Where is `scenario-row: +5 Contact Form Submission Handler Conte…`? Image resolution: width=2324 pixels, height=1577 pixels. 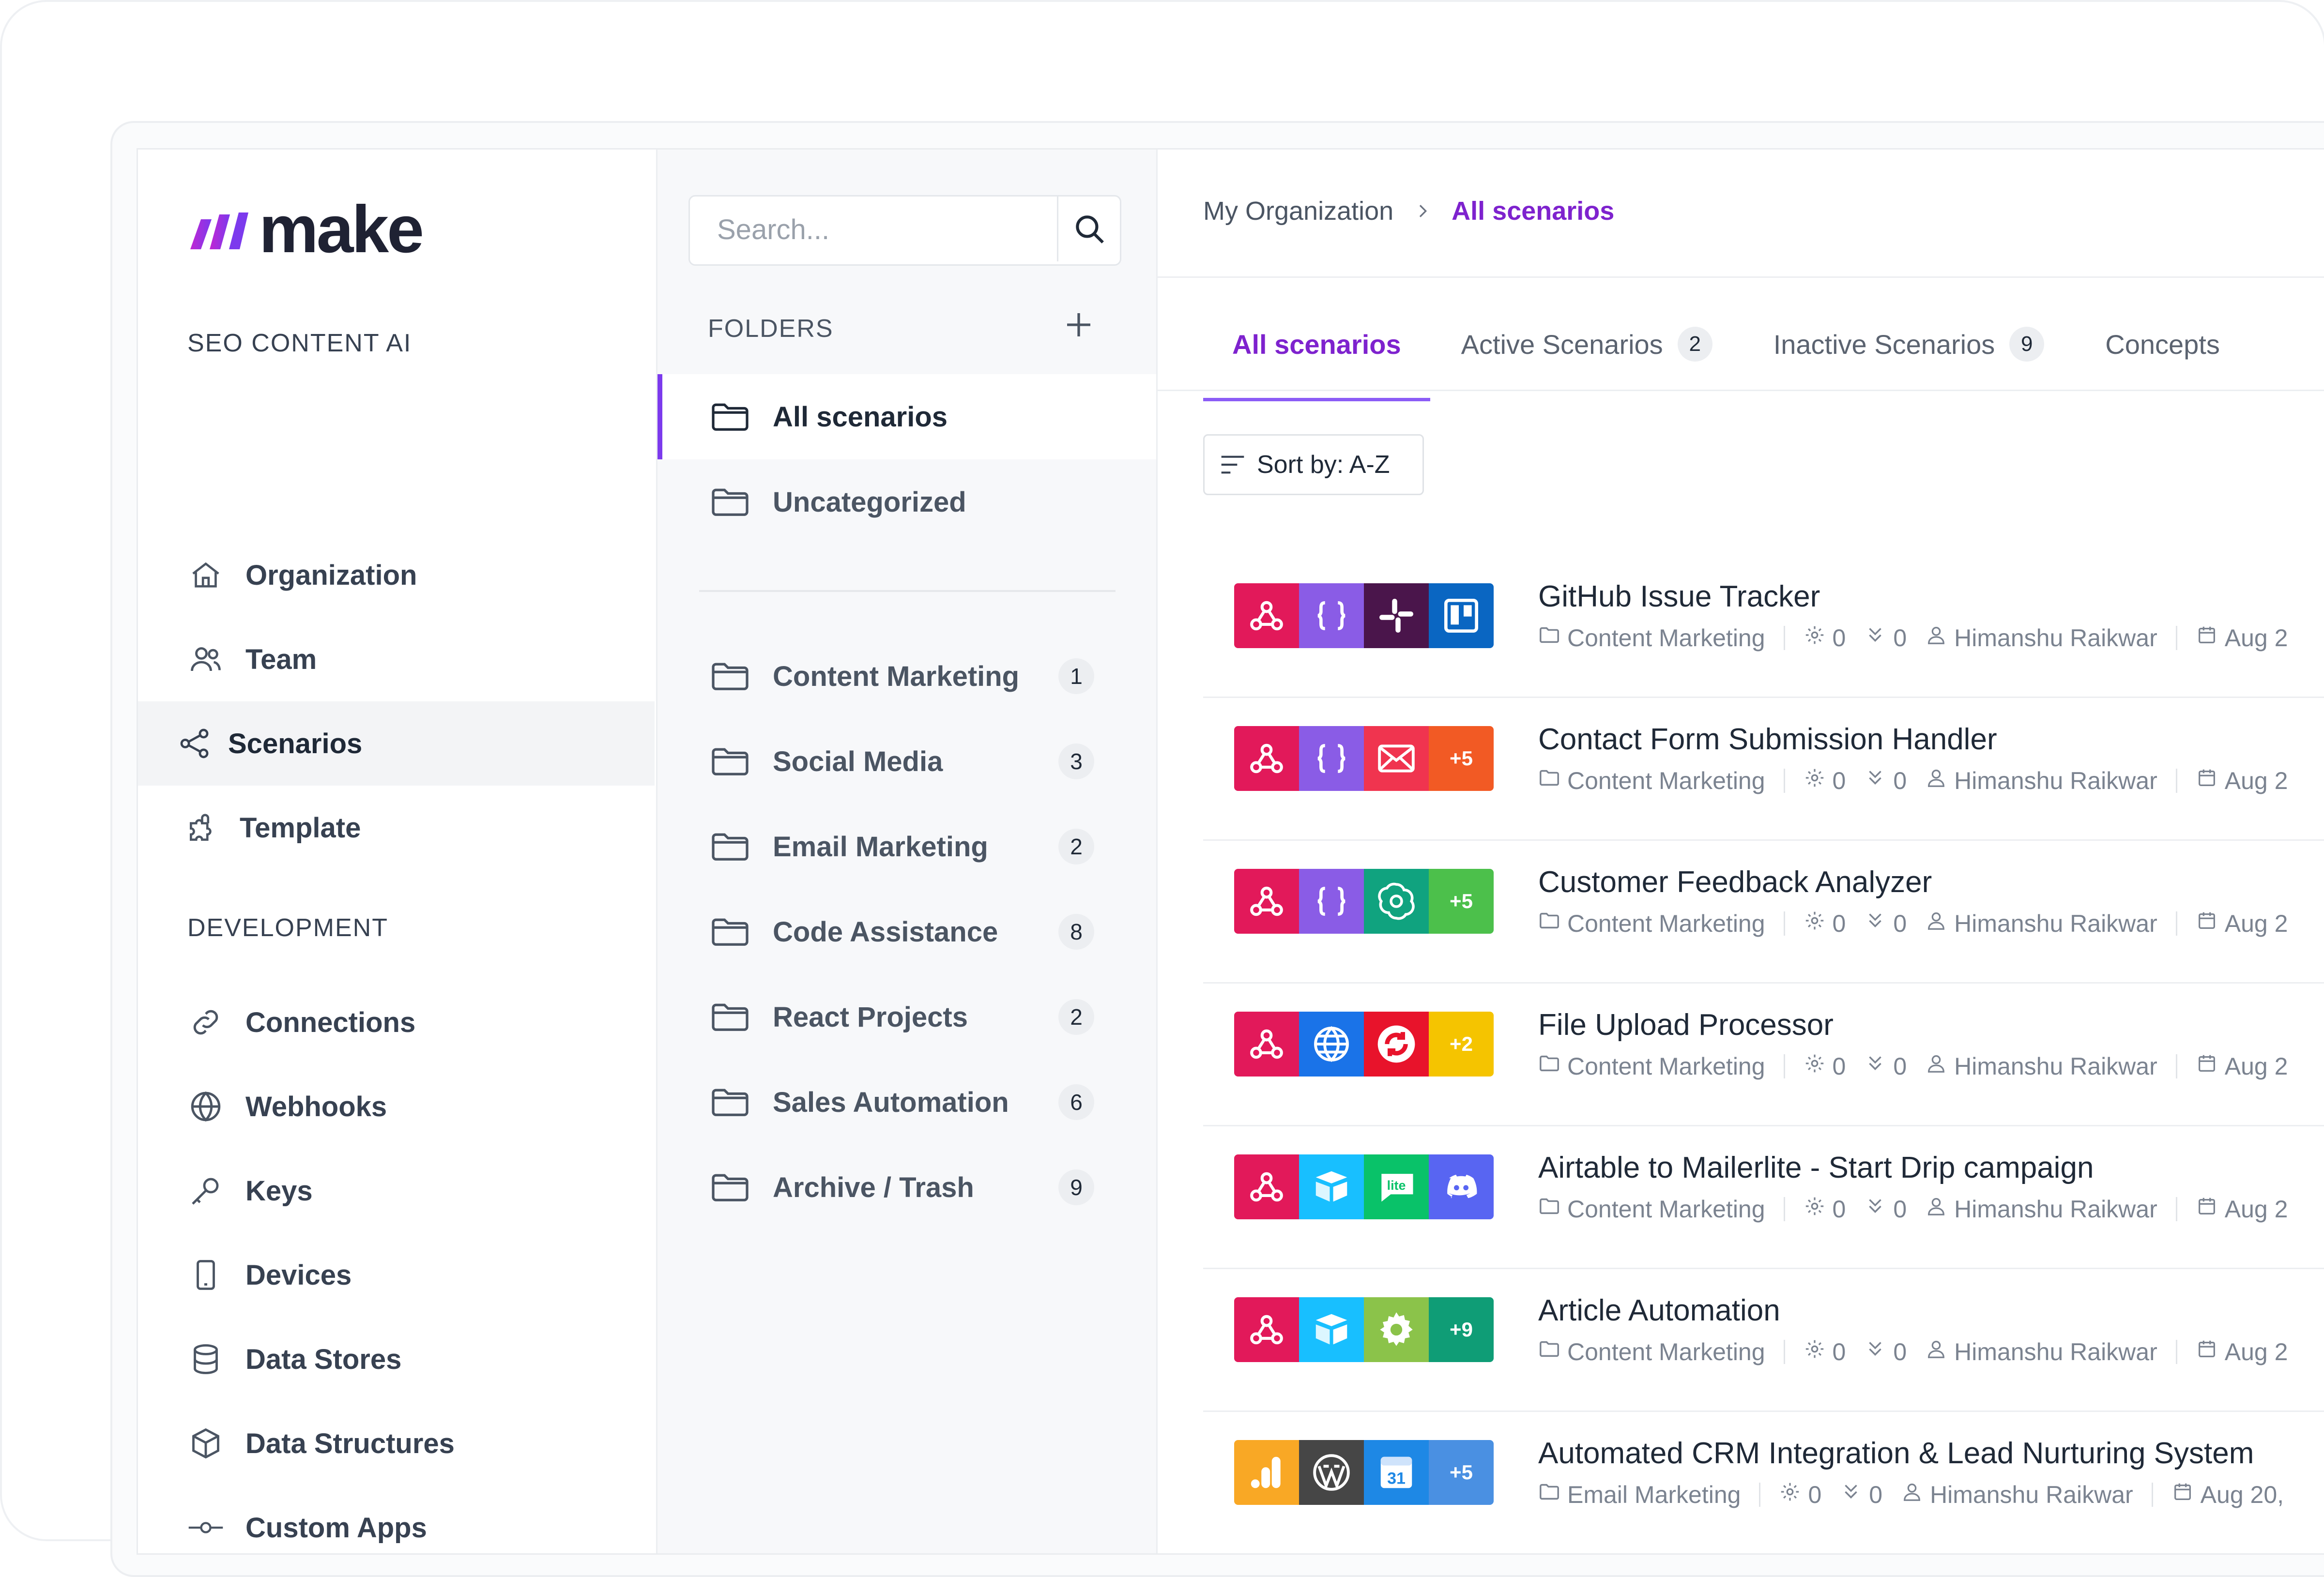
scenario-row: +5 Contact Form Submission Handler Conte… is located at coordinates (1764, 768).